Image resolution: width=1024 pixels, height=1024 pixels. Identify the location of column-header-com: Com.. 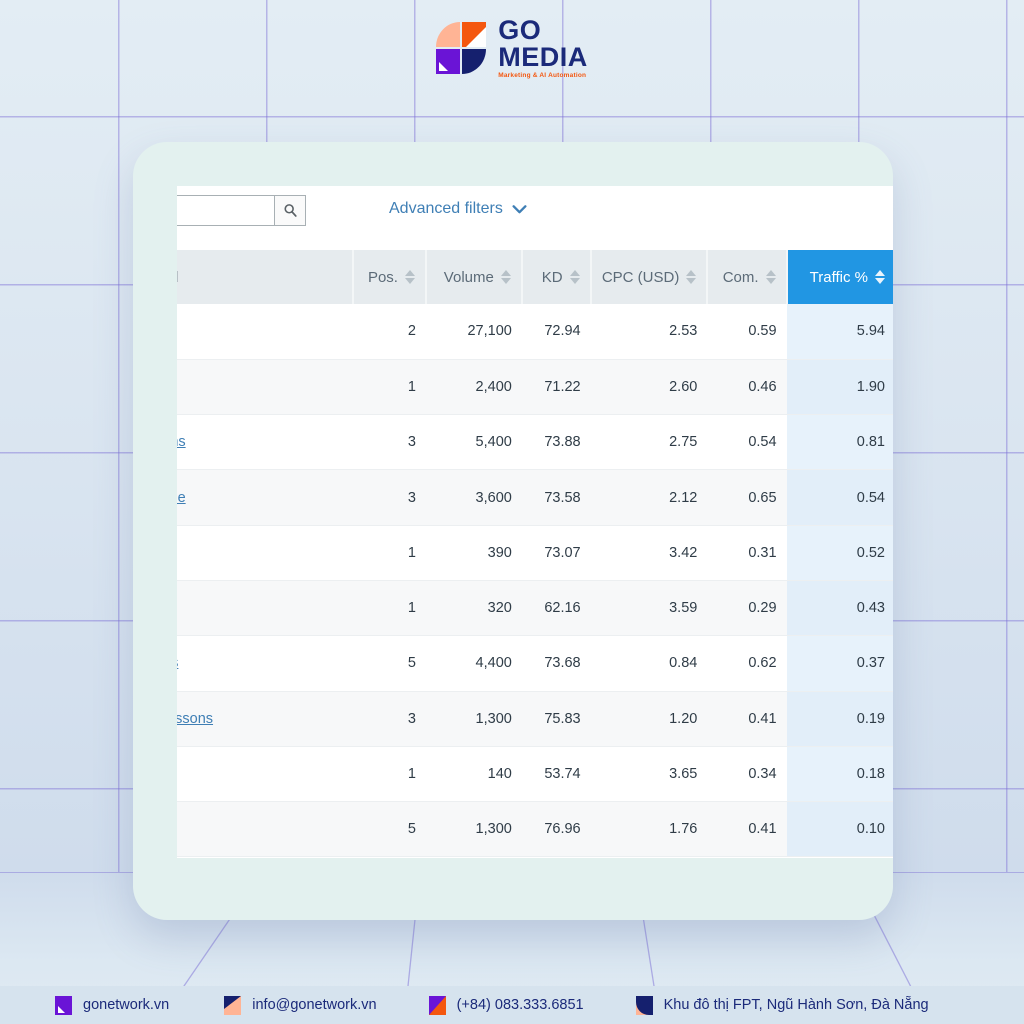
(747, 277).